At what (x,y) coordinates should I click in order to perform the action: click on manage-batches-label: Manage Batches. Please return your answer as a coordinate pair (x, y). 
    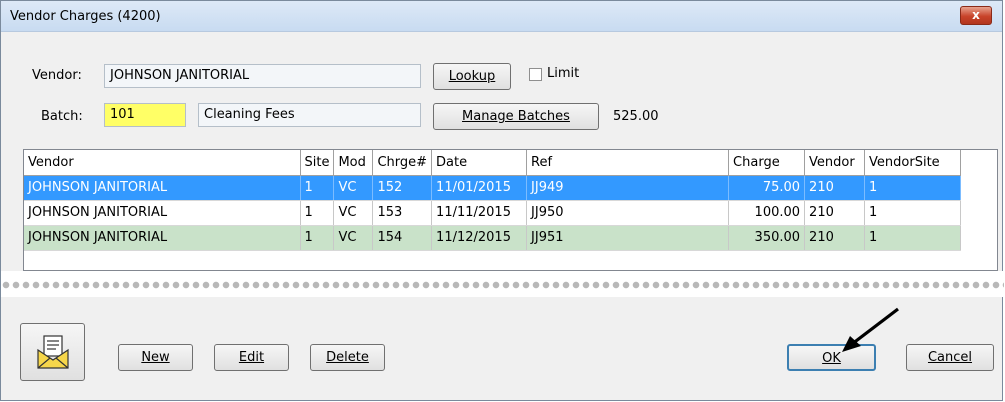
    Looking at the image, I should click on (516, 116).